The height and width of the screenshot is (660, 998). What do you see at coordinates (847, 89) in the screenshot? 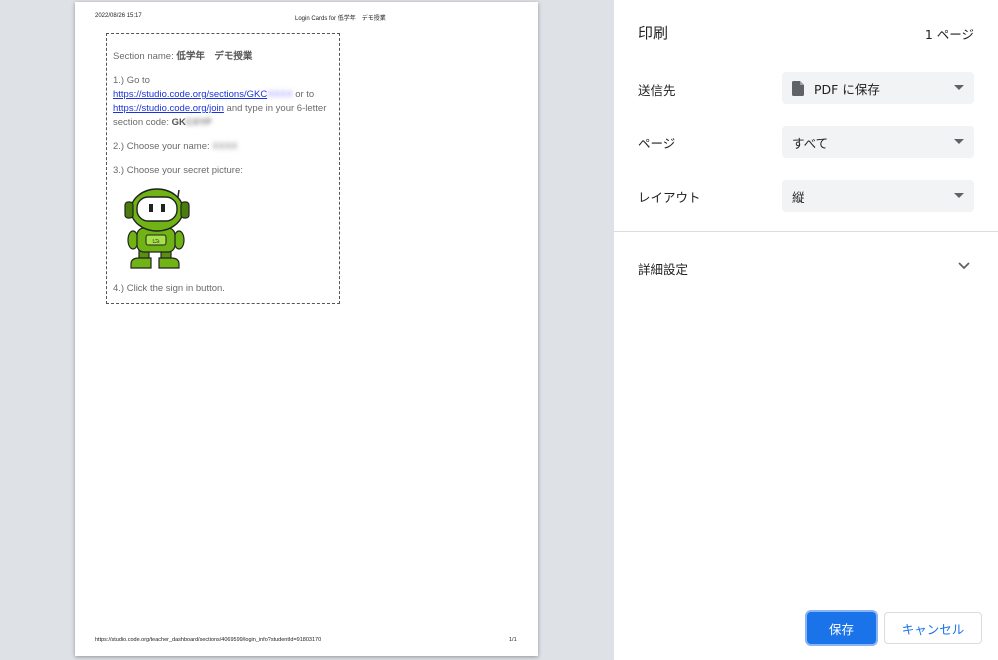
I see `destination-value: PDF に保存` at bounding box center [847, 89].